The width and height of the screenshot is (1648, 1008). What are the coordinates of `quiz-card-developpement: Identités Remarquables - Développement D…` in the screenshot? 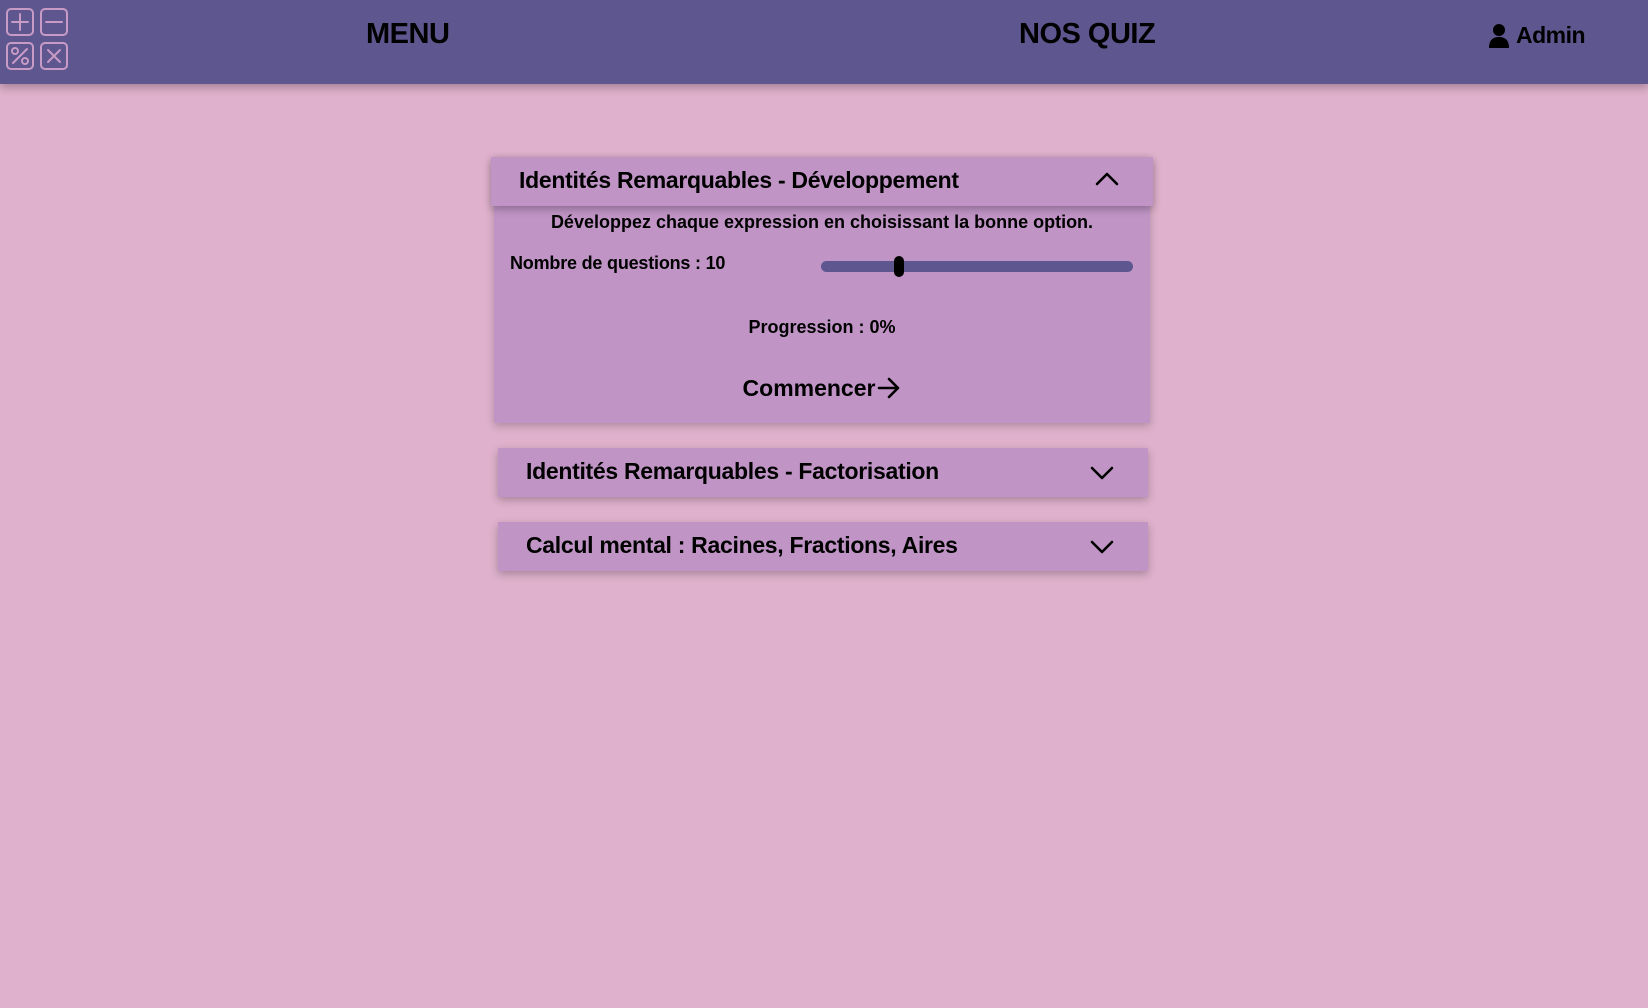 It's located at (822, 290).